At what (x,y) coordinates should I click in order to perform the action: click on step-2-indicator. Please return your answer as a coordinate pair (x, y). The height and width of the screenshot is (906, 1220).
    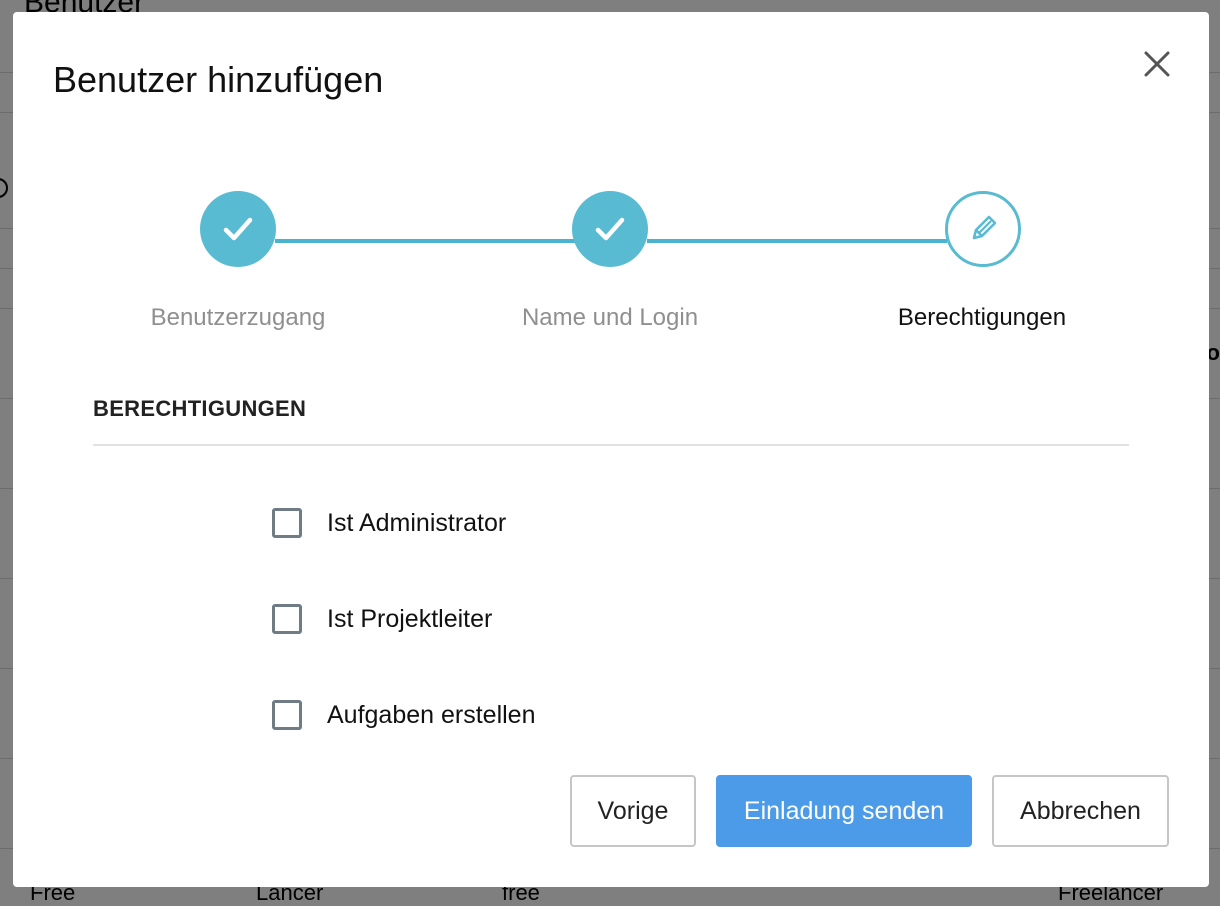
    Looking at the image, I should click on (610, 229).